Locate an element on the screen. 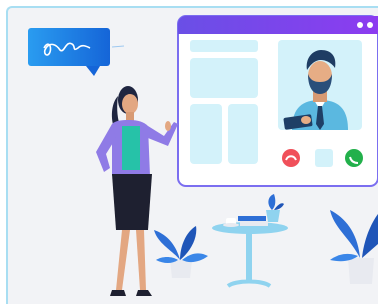  table-icon is located at coordinates (250, 241).